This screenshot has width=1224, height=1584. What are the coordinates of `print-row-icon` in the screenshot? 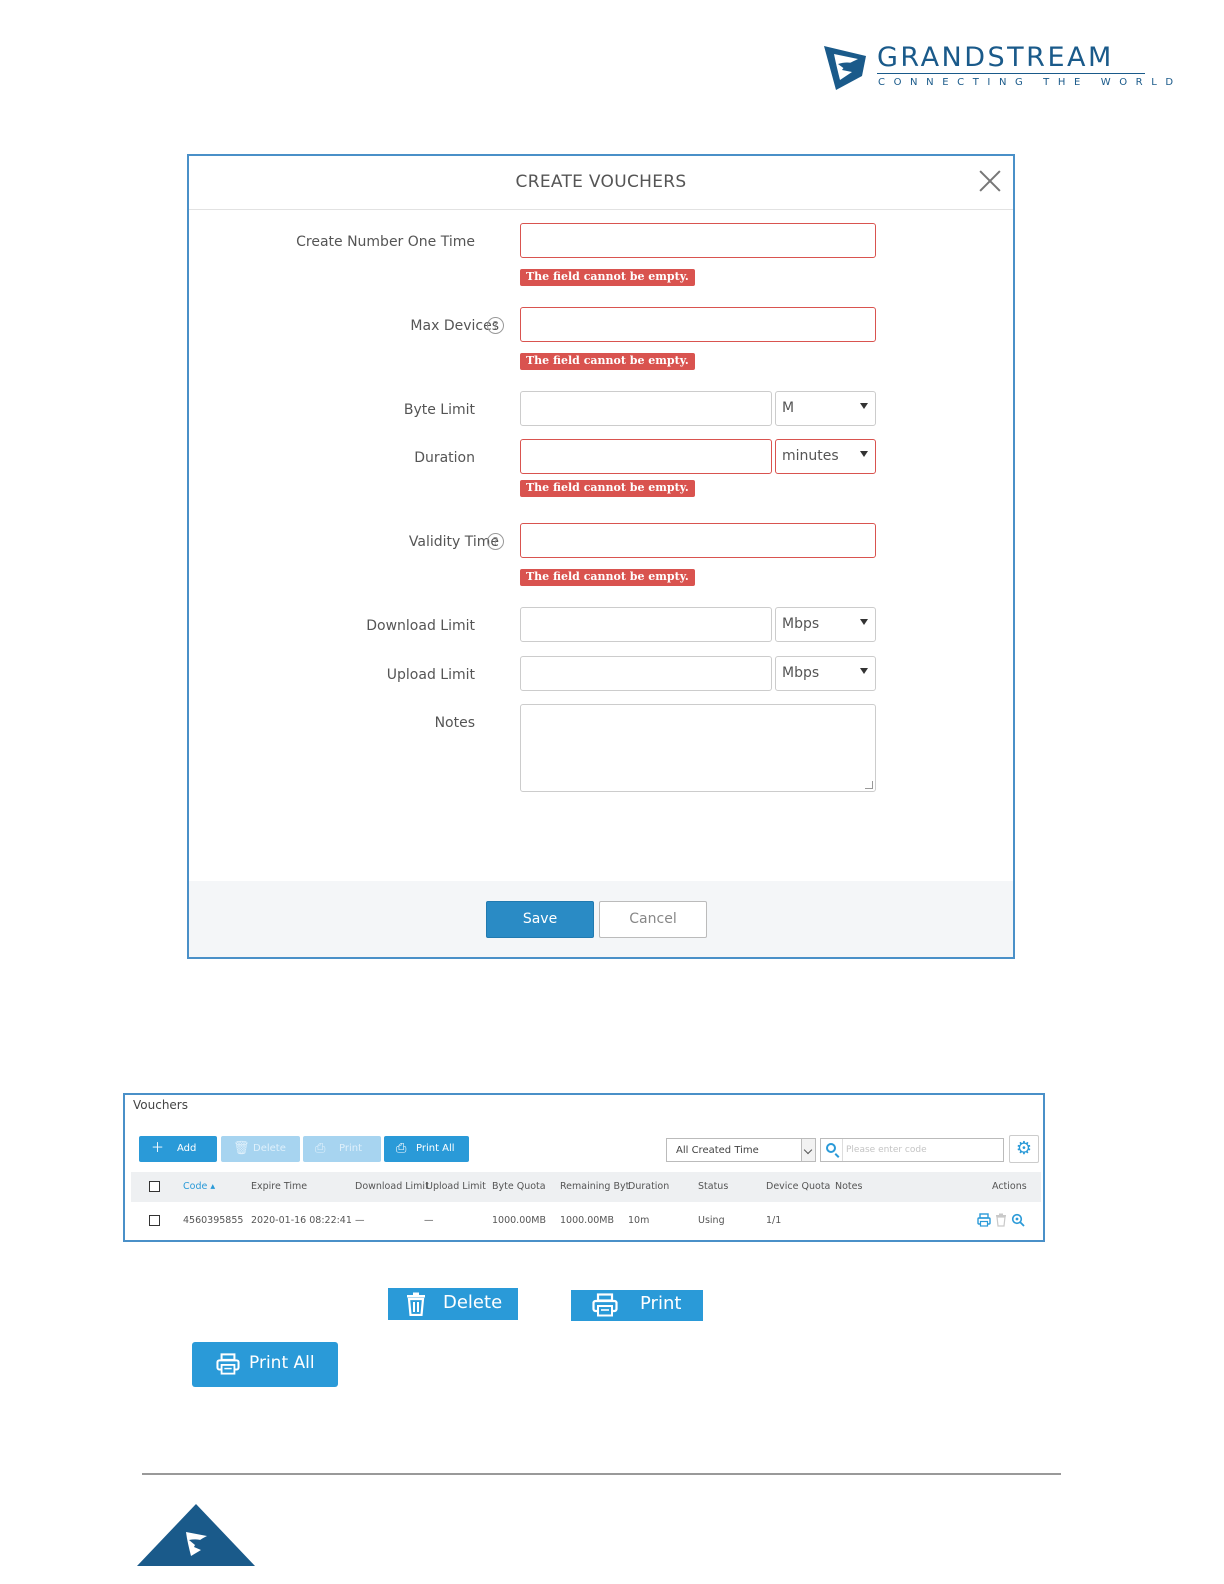 It's located at (984, 1220).